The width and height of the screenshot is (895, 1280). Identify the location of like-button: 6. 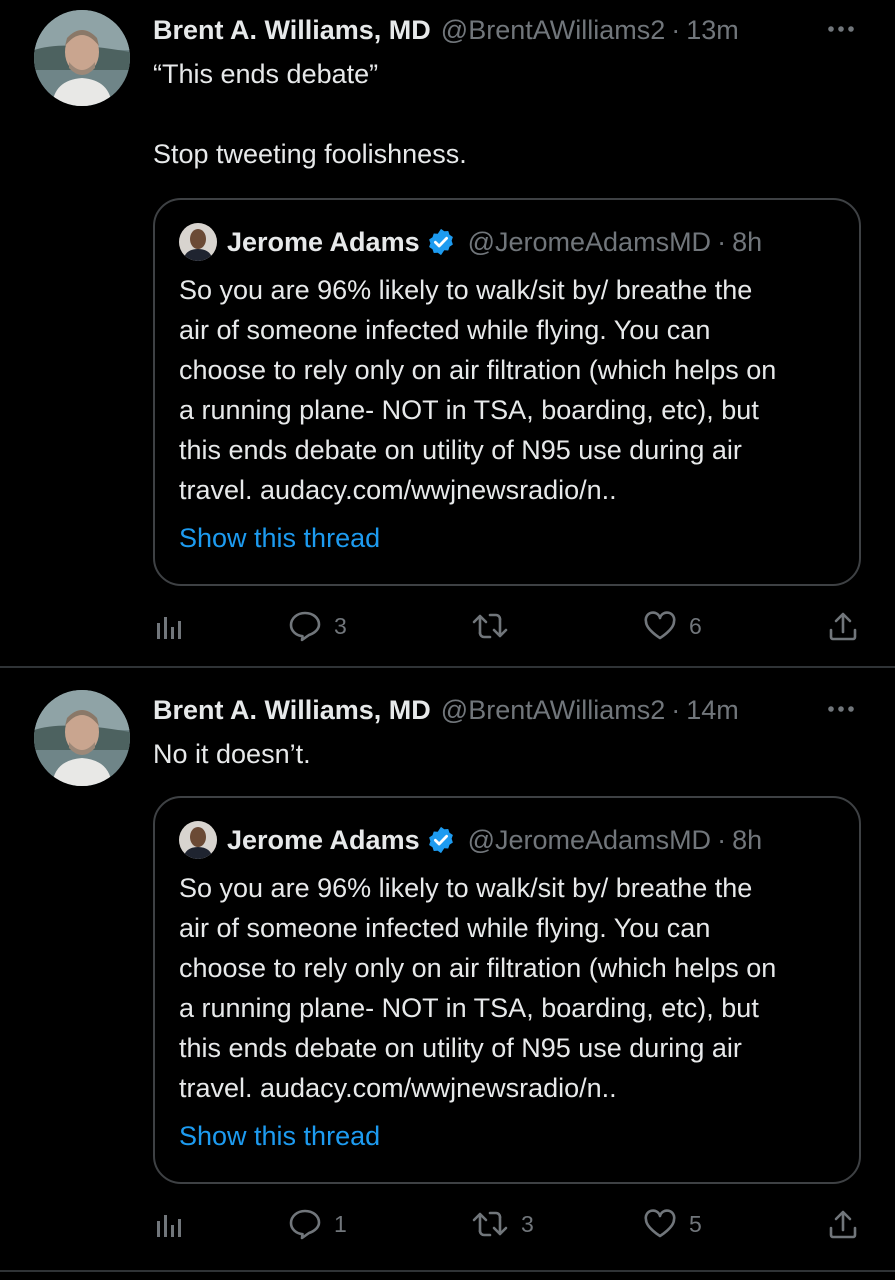
(672, 626).